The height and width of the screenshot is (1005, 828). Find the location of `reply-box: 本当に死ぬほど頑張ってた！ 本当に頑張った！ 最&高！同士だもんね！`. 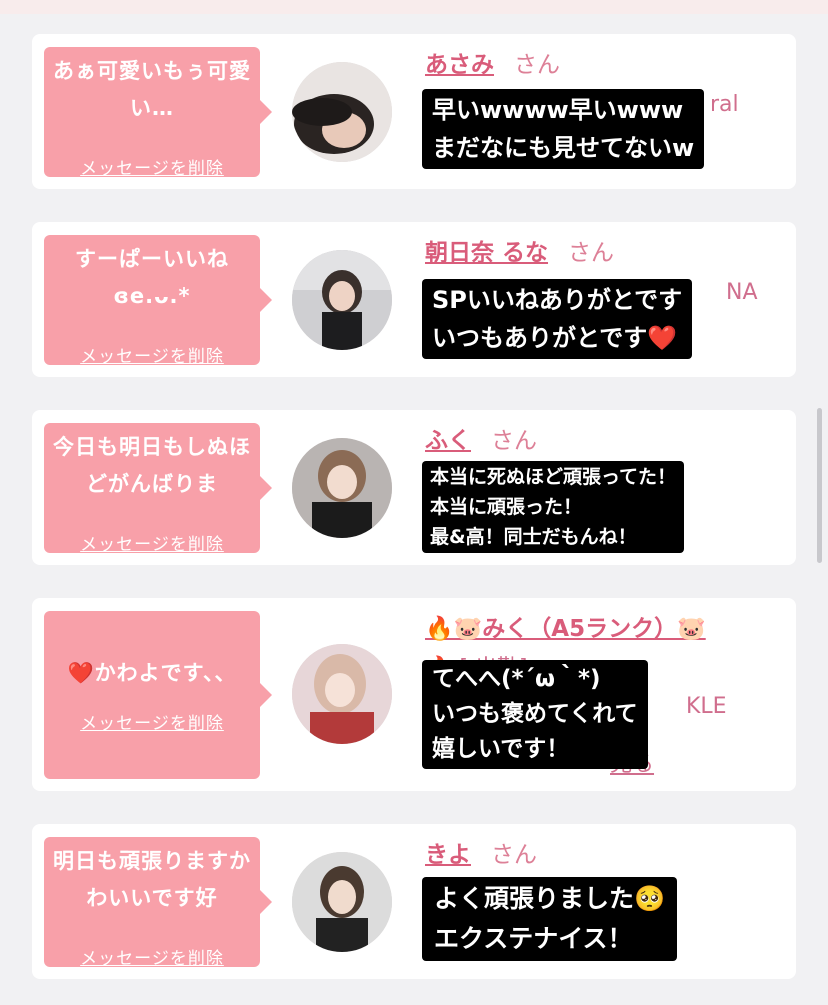

reply-box: 本当に死ぬほど頑張ってた！ 本当に頑張った！ 最&高！同士だもんね！ is located at coordinates (553, 507).